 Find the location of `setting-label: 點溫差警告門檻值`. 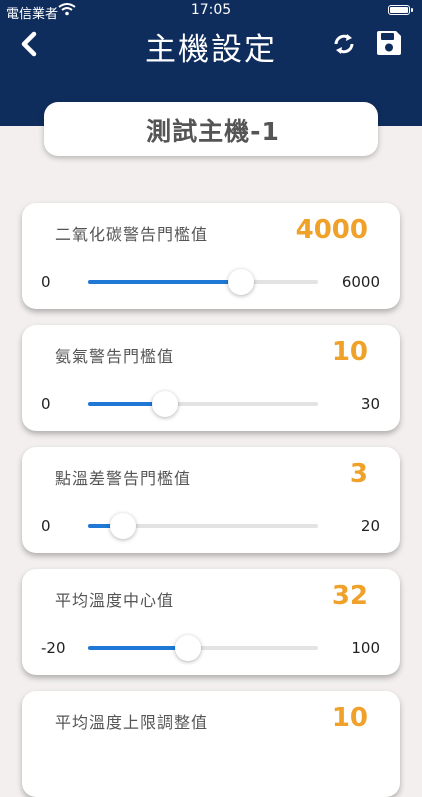

setting-label: 點溫差警告門檻值 is located at coordinates (123, 478).